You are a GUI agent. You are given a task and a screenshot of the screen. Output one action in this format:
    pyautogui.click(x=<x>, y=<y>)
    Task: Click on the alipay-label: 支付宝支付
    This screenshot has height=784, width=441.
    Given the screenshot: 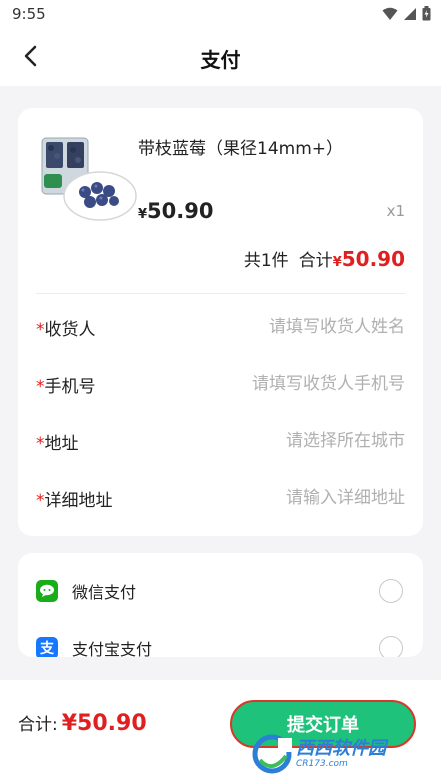 What is the action you would take?
    pyautogui.click(x=112, y=648)
    